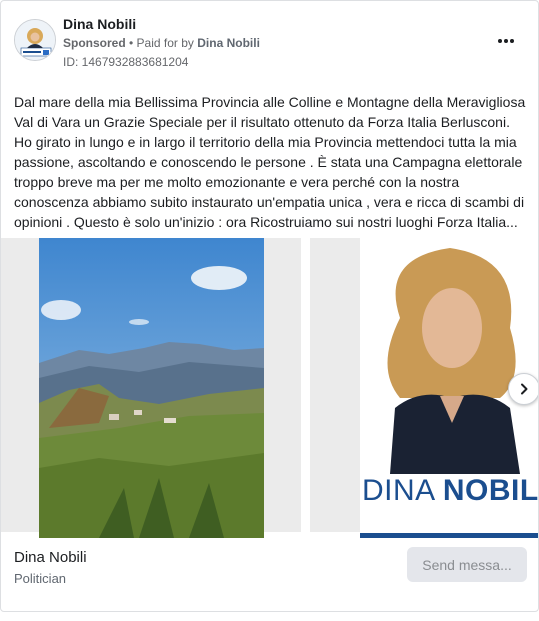 The image size is (539, 621). I want to click on footer-page-name: Dina Nobili, so click(50, 557).